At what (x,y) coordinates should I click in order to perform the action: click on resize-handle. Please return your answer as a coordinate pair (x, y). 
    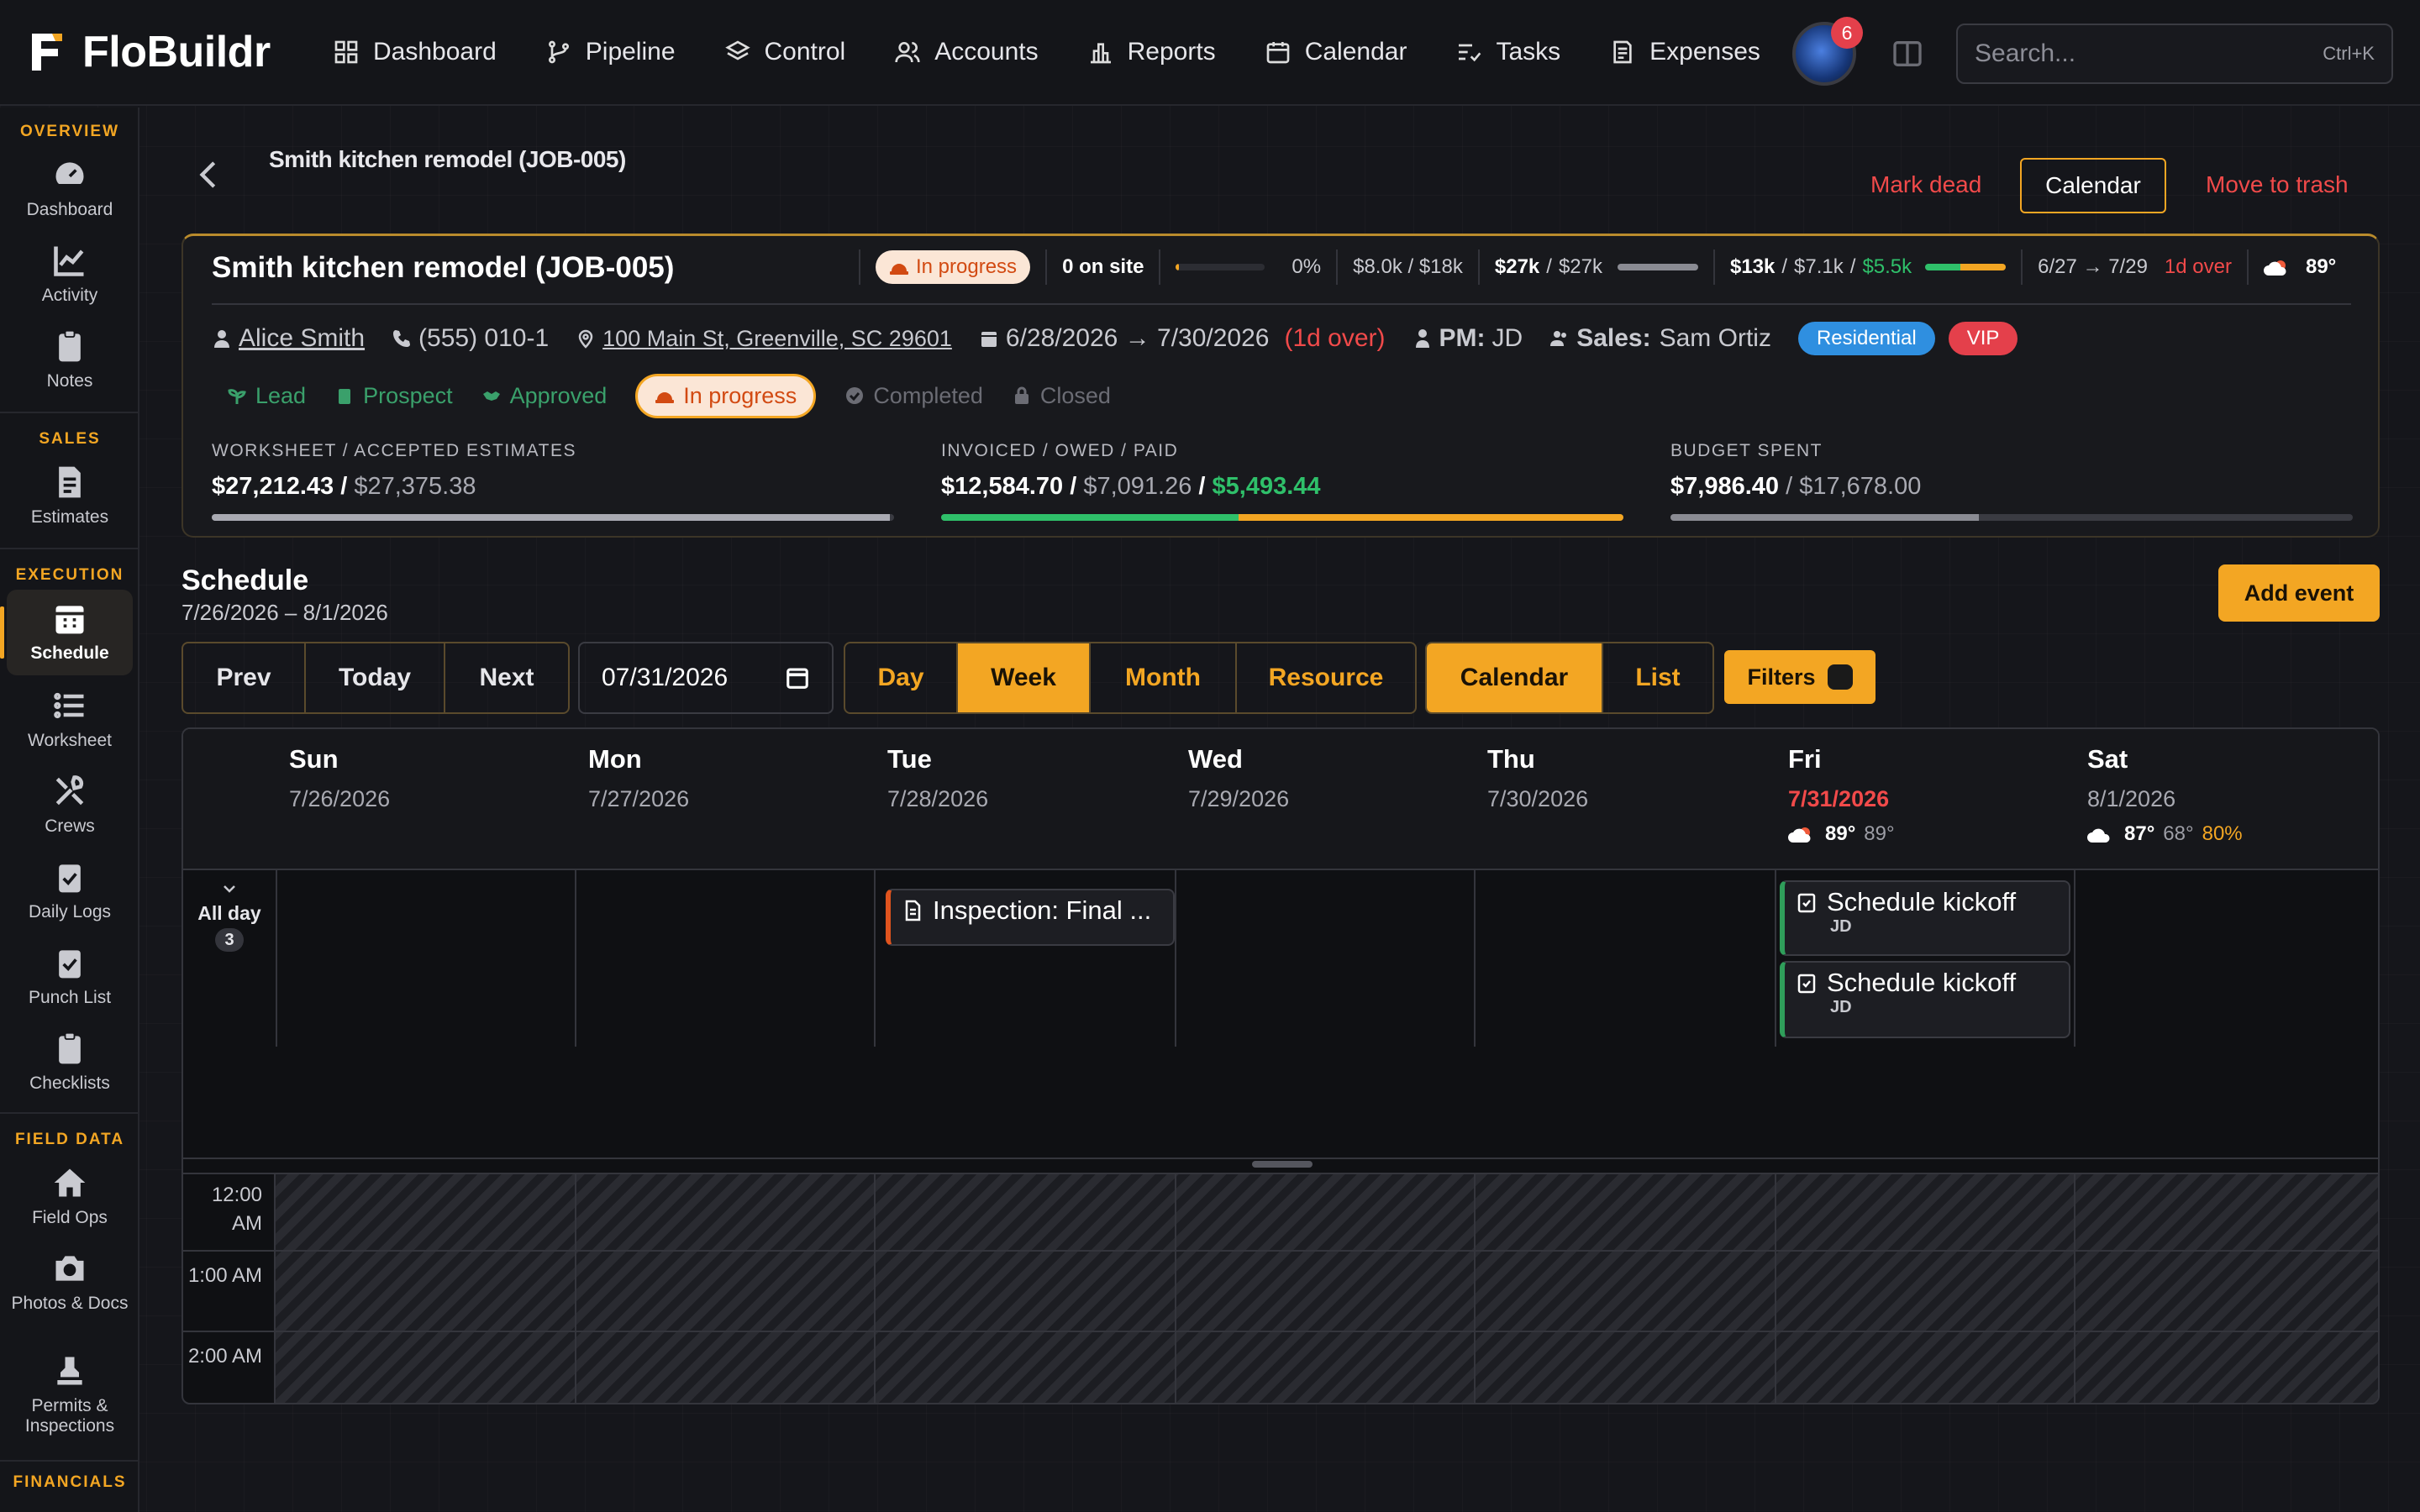
    Looking at the image, I should click on (1283, 1164).